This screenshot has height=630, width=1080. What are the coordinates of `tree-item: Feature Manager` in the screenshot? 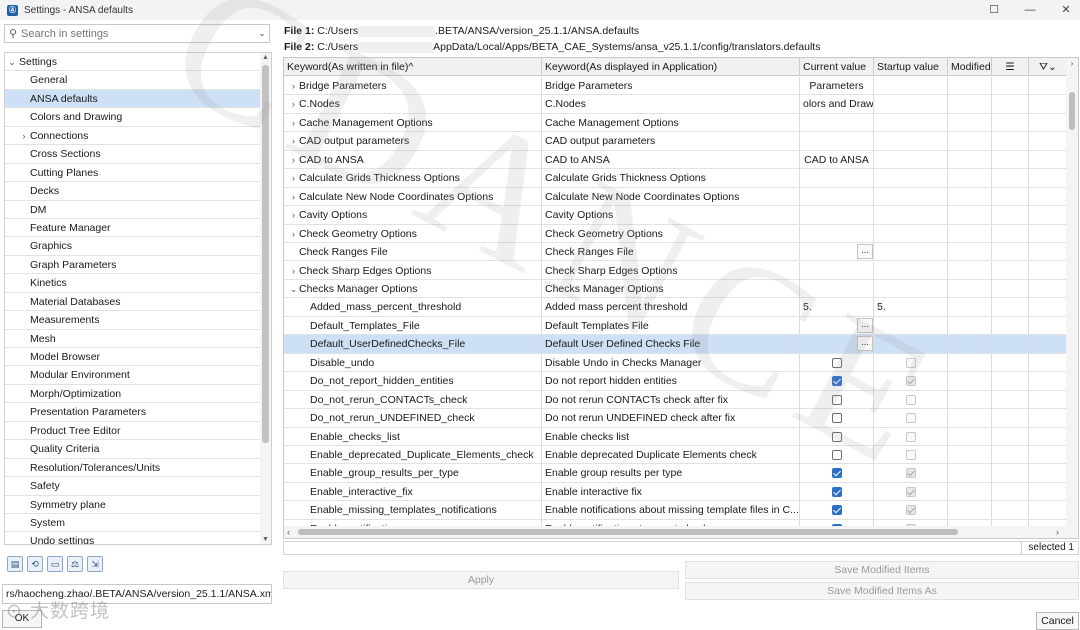 It's located at (133, 228).